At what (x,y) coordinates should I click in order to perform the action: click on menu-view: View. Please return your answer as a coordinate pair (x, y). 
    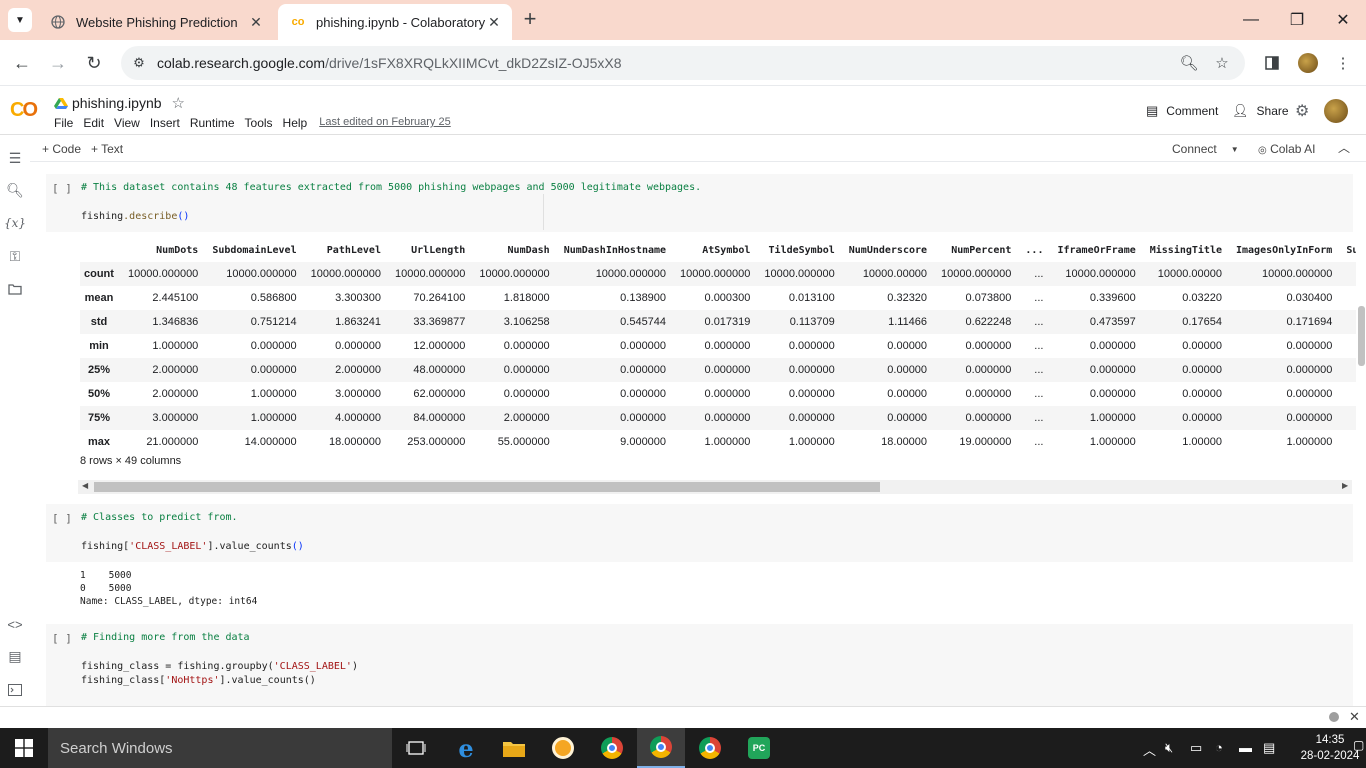
    Looking at the image, I should click on (127, 123).